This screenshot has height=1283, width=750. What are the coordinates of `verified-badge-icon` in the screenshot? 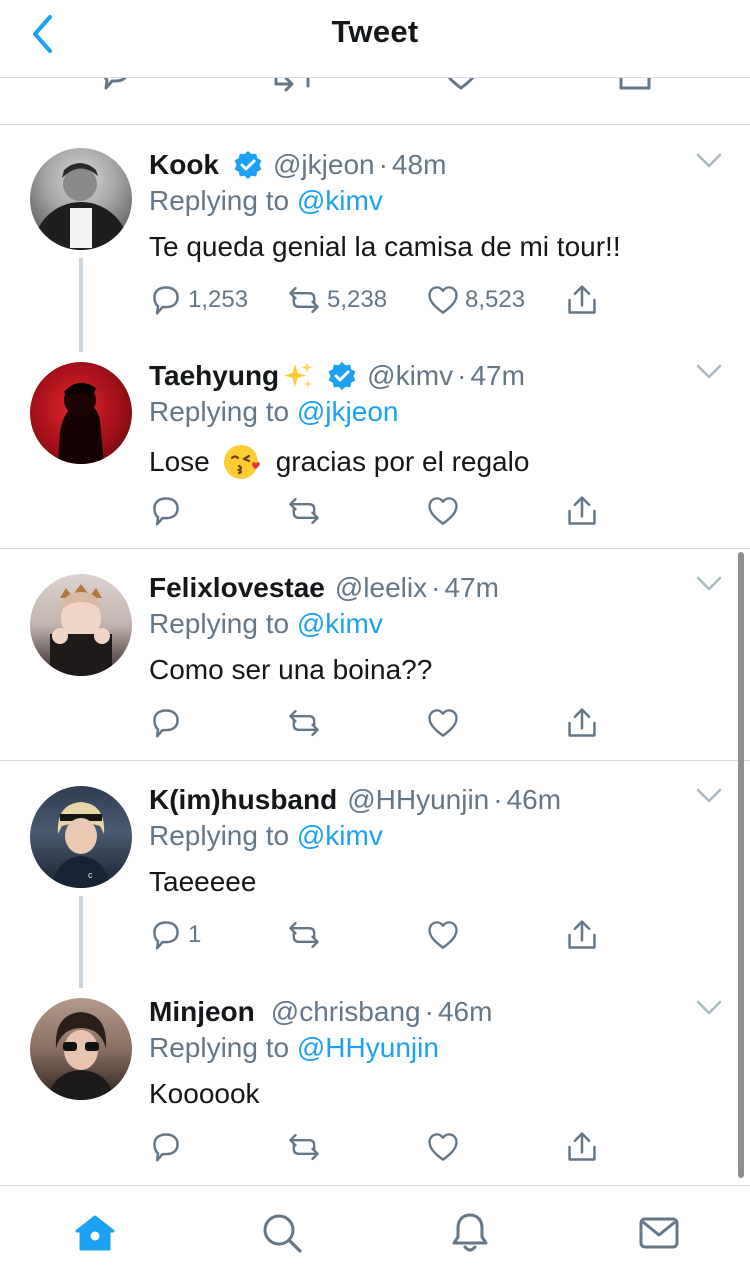 It's located at (248, 165).